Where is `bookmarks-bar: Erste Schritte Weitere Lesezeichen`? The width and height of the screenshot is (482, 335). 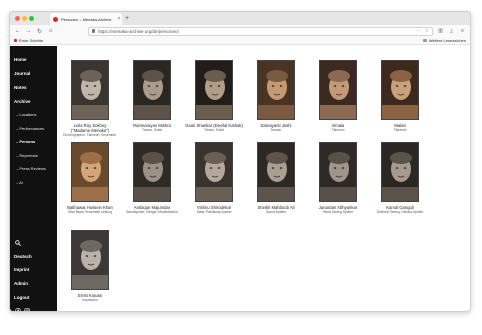
bookmarks-bar: Erste Schritte Weitere Lesezeichen is located at coordinates (240, 41).